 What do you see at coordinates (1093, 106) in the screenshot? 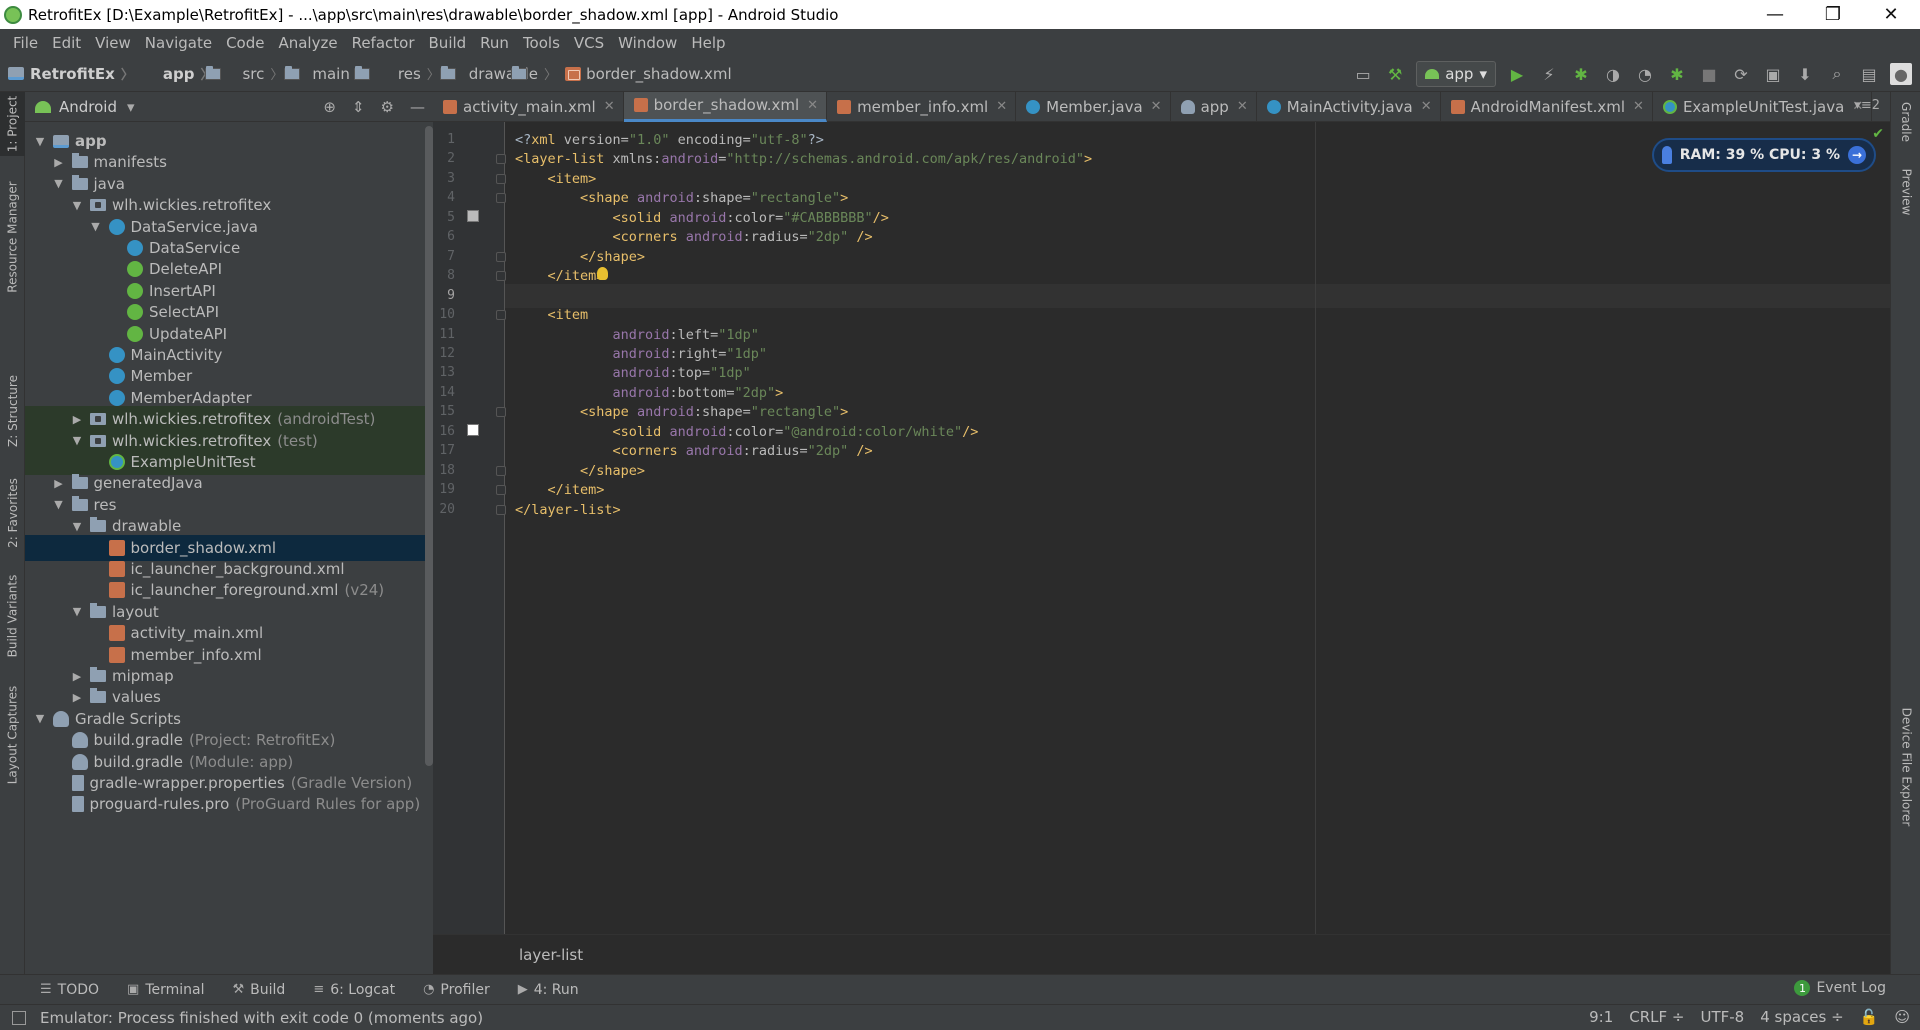
I see `editor-tab: Member.java ✕` at bounding box center [1093, 106].